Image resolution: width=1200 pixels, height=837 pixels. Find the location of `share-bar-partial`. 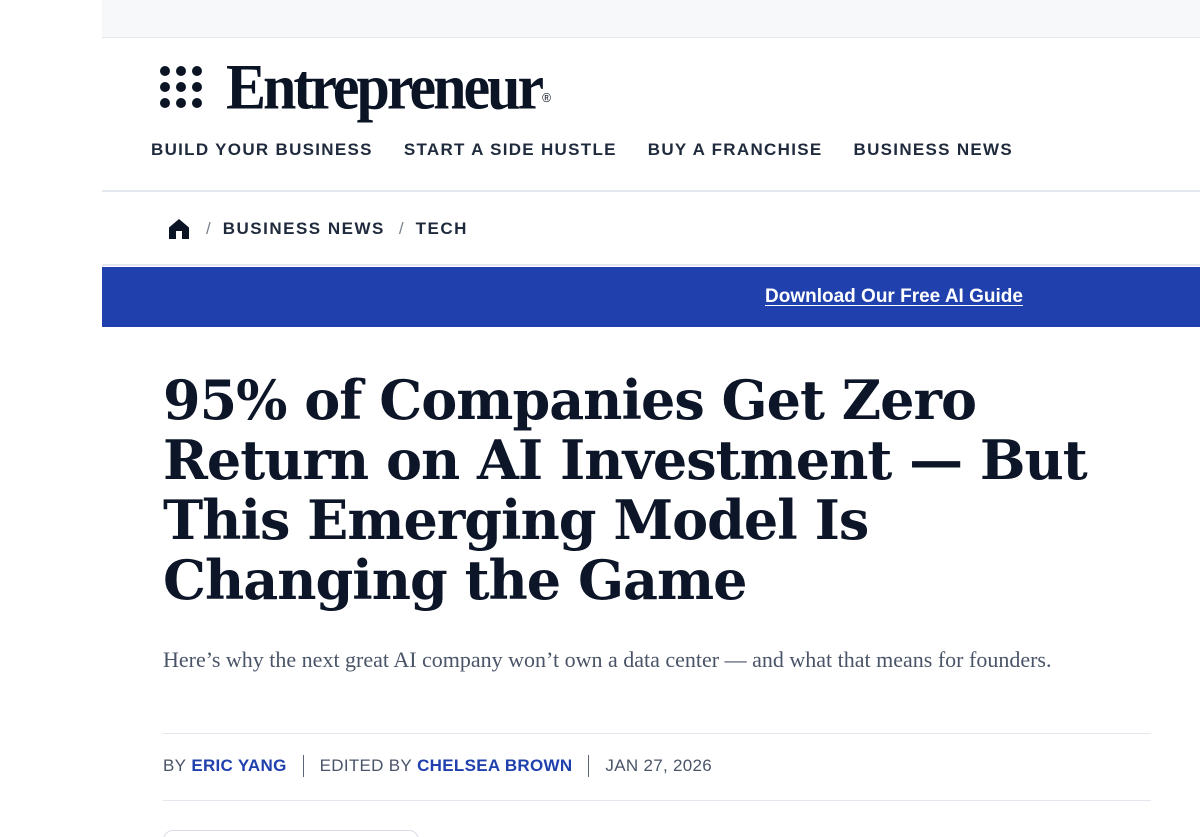

share-bar-partial is located at coordinates (291, 833).